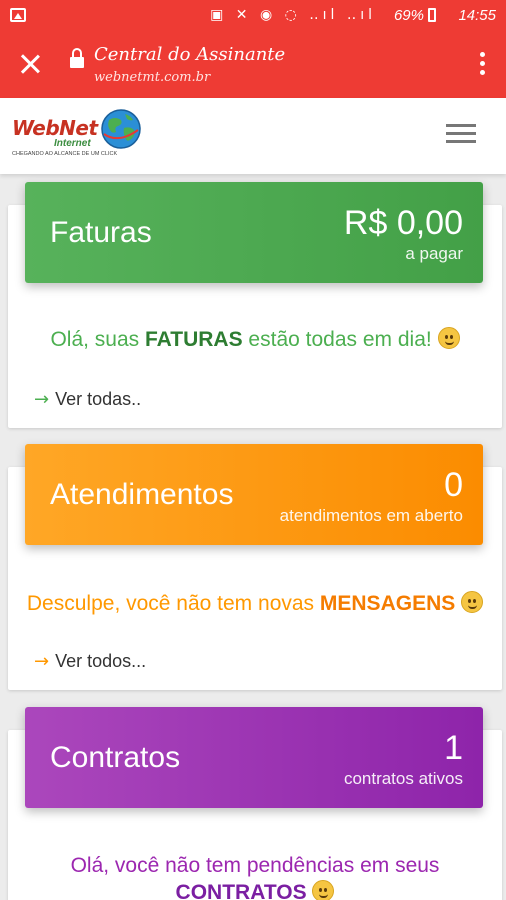 This screenshot has height=900, width=506. What do you see at coordinates (115, 757) in the screenshot?
I see `contratos-title: Contratos` at bounding box center [115, 757].